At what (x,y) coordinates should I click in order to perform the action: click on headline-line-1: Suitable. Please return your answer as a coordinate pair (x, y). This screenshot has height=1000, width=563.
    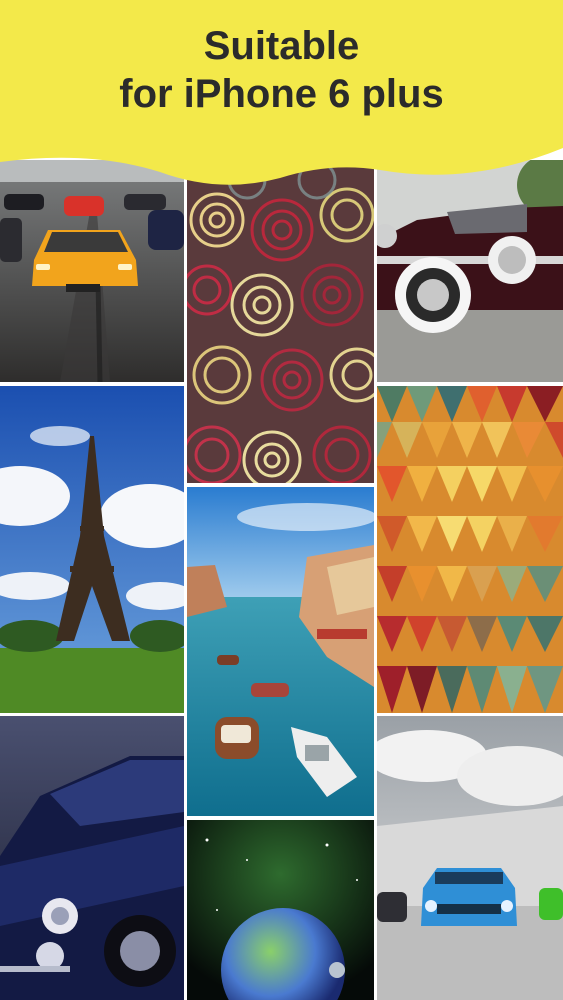
    Looking at the image, I should click on (281, 46).